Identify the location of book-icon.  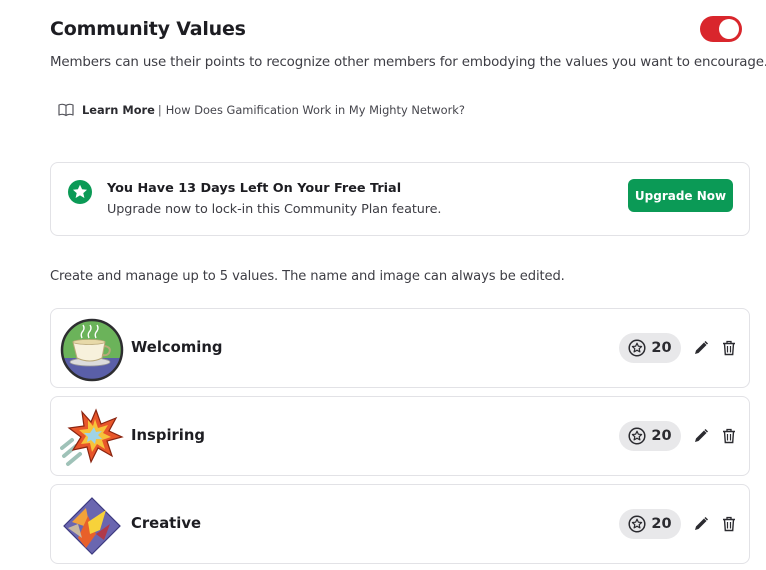
(66, 110).